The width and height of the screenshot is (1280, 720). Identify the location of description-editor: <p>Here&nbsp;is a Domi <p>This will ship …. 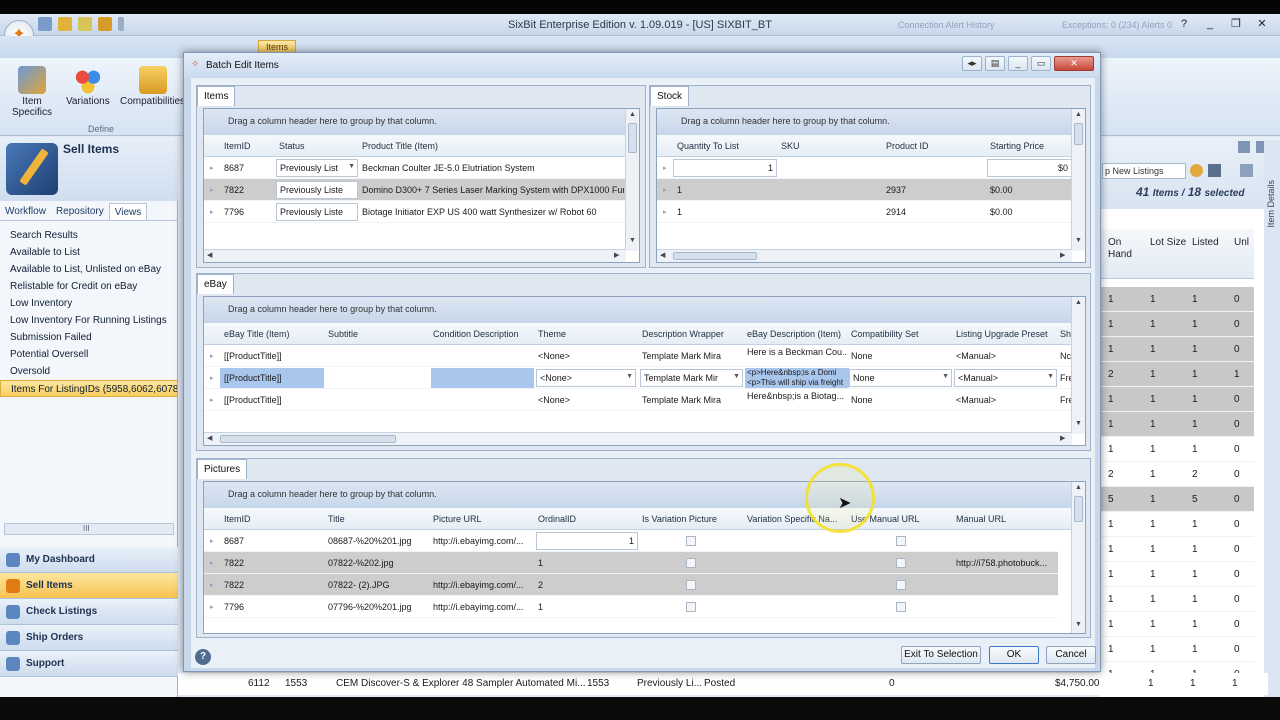
(797, 378).